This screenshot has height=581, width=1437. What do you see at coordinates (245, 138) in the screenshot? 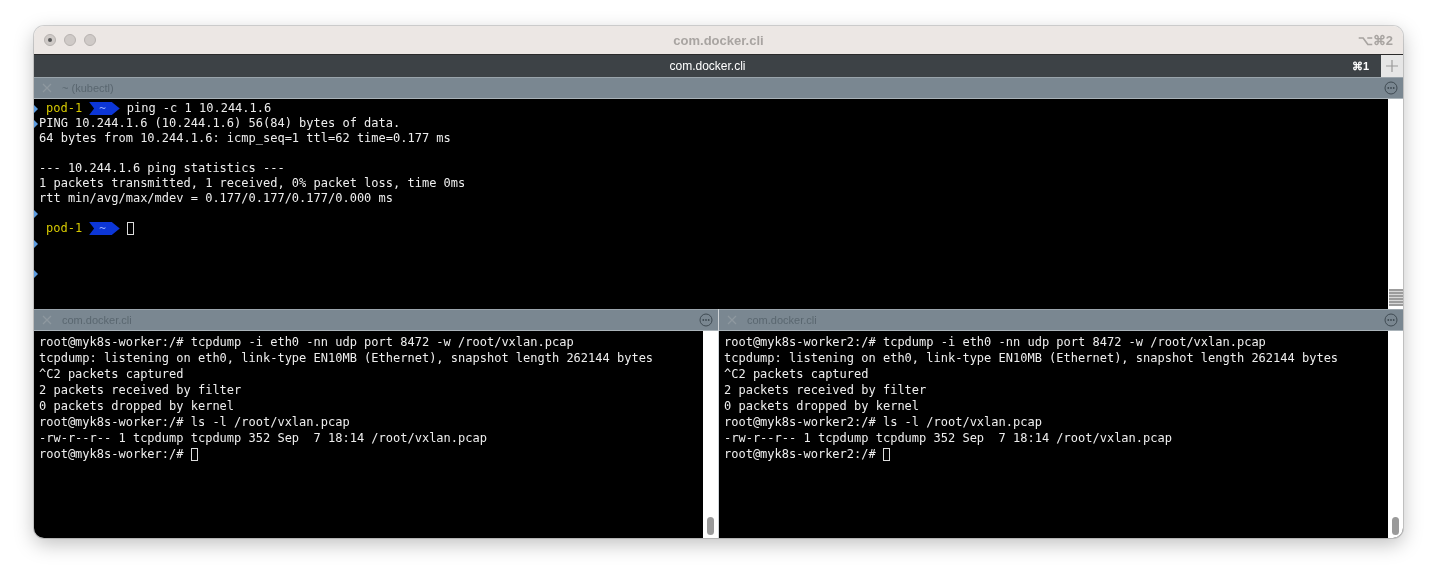
I see `output-line: 64 bytes from 10.244.1.6: icmp_seq=1 ttl=62 time=0.177 ms` at bounding box center [245, 138].